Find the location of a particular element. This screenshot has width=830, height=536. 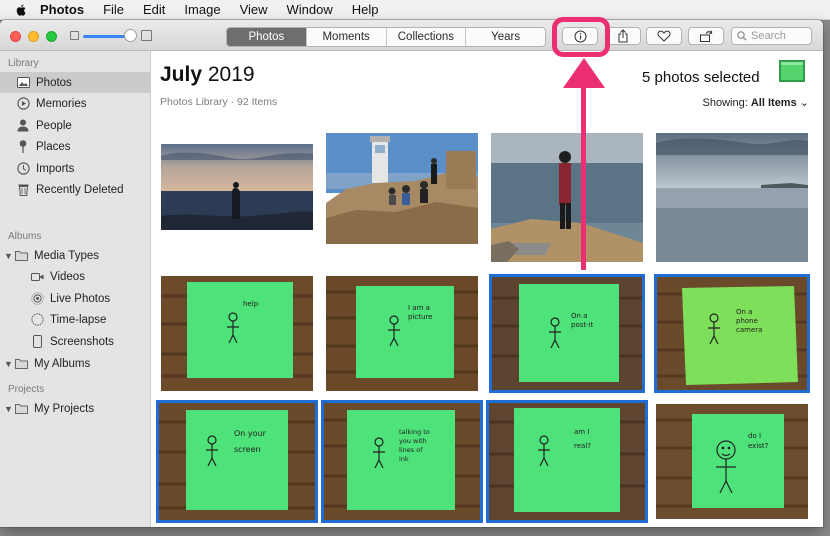

favorite-button is located at coordinates (664, 36).